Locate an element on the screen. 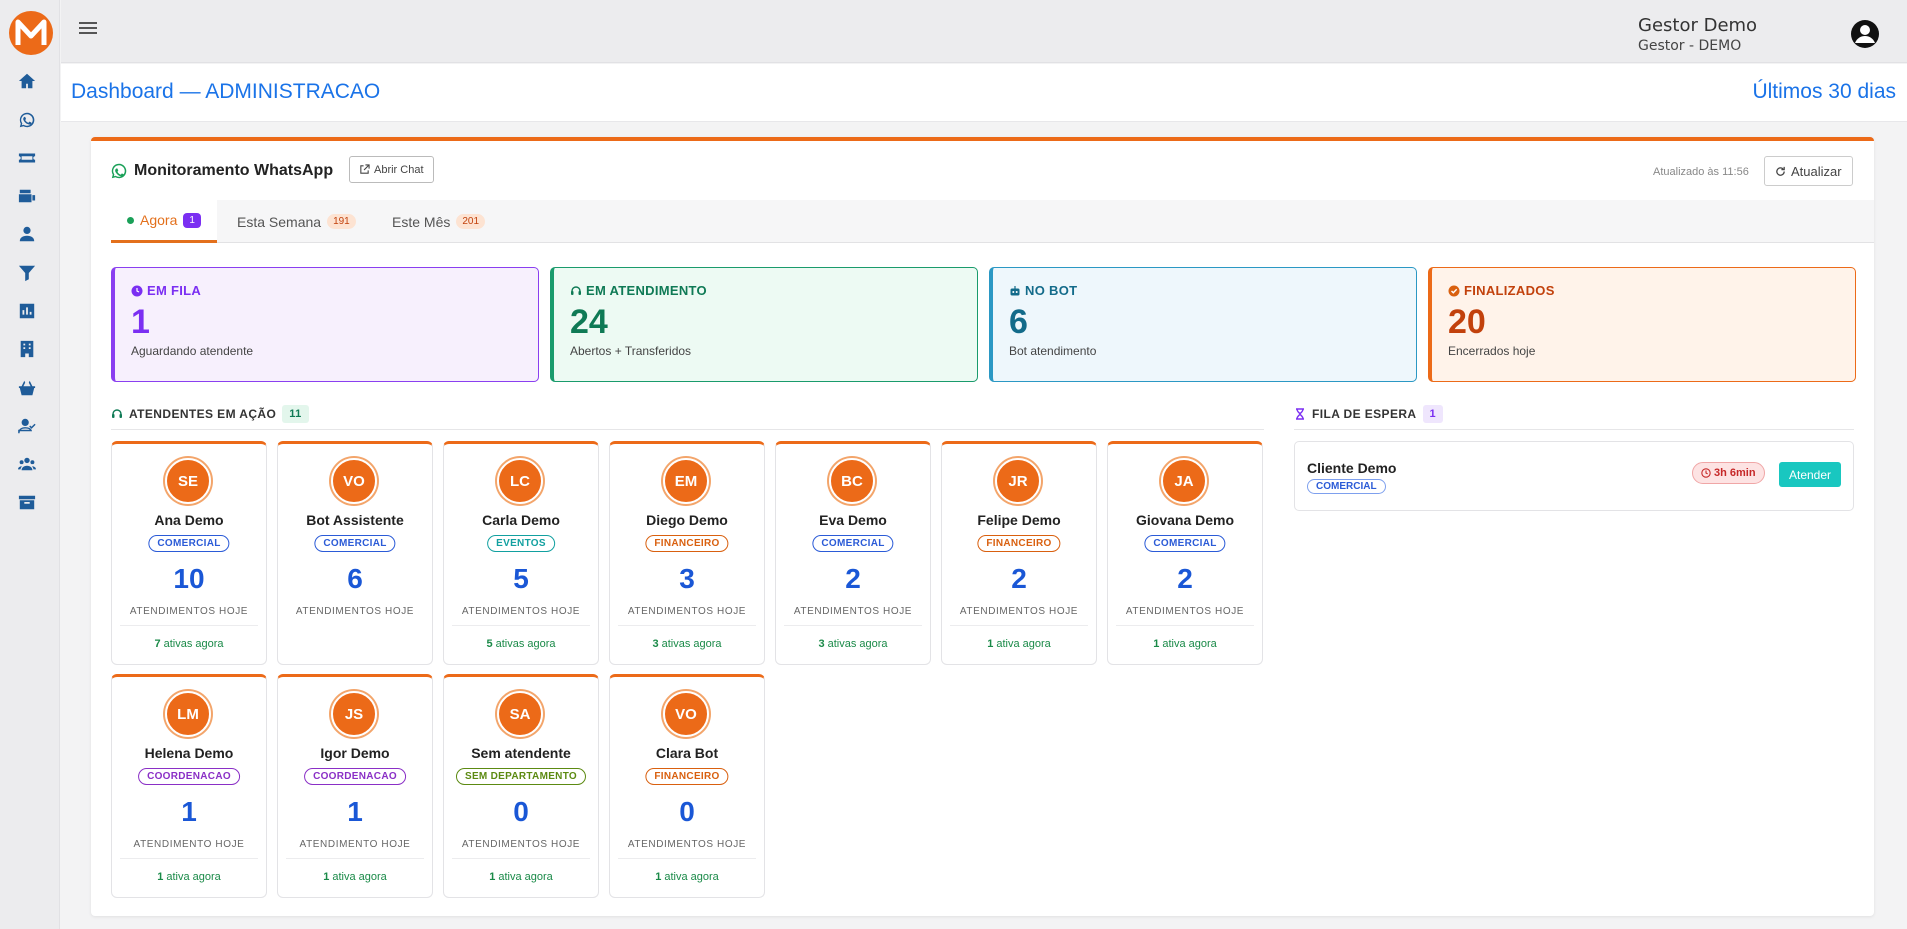 The width and height of the screenshot is (1907, 929). agent-name: Felipe Demo is located at coordinates (1019, 520).